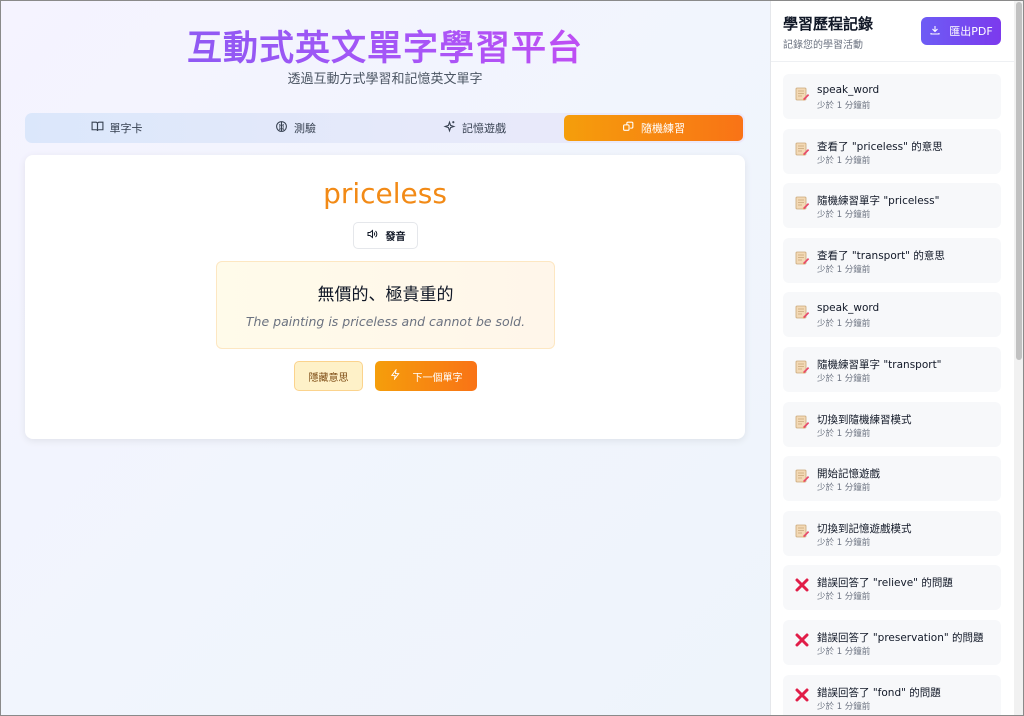 The width and height of the screenshot is (1024, 716). I want to click on sidebar-title: 學習歷程記錄, so click(828, 24).